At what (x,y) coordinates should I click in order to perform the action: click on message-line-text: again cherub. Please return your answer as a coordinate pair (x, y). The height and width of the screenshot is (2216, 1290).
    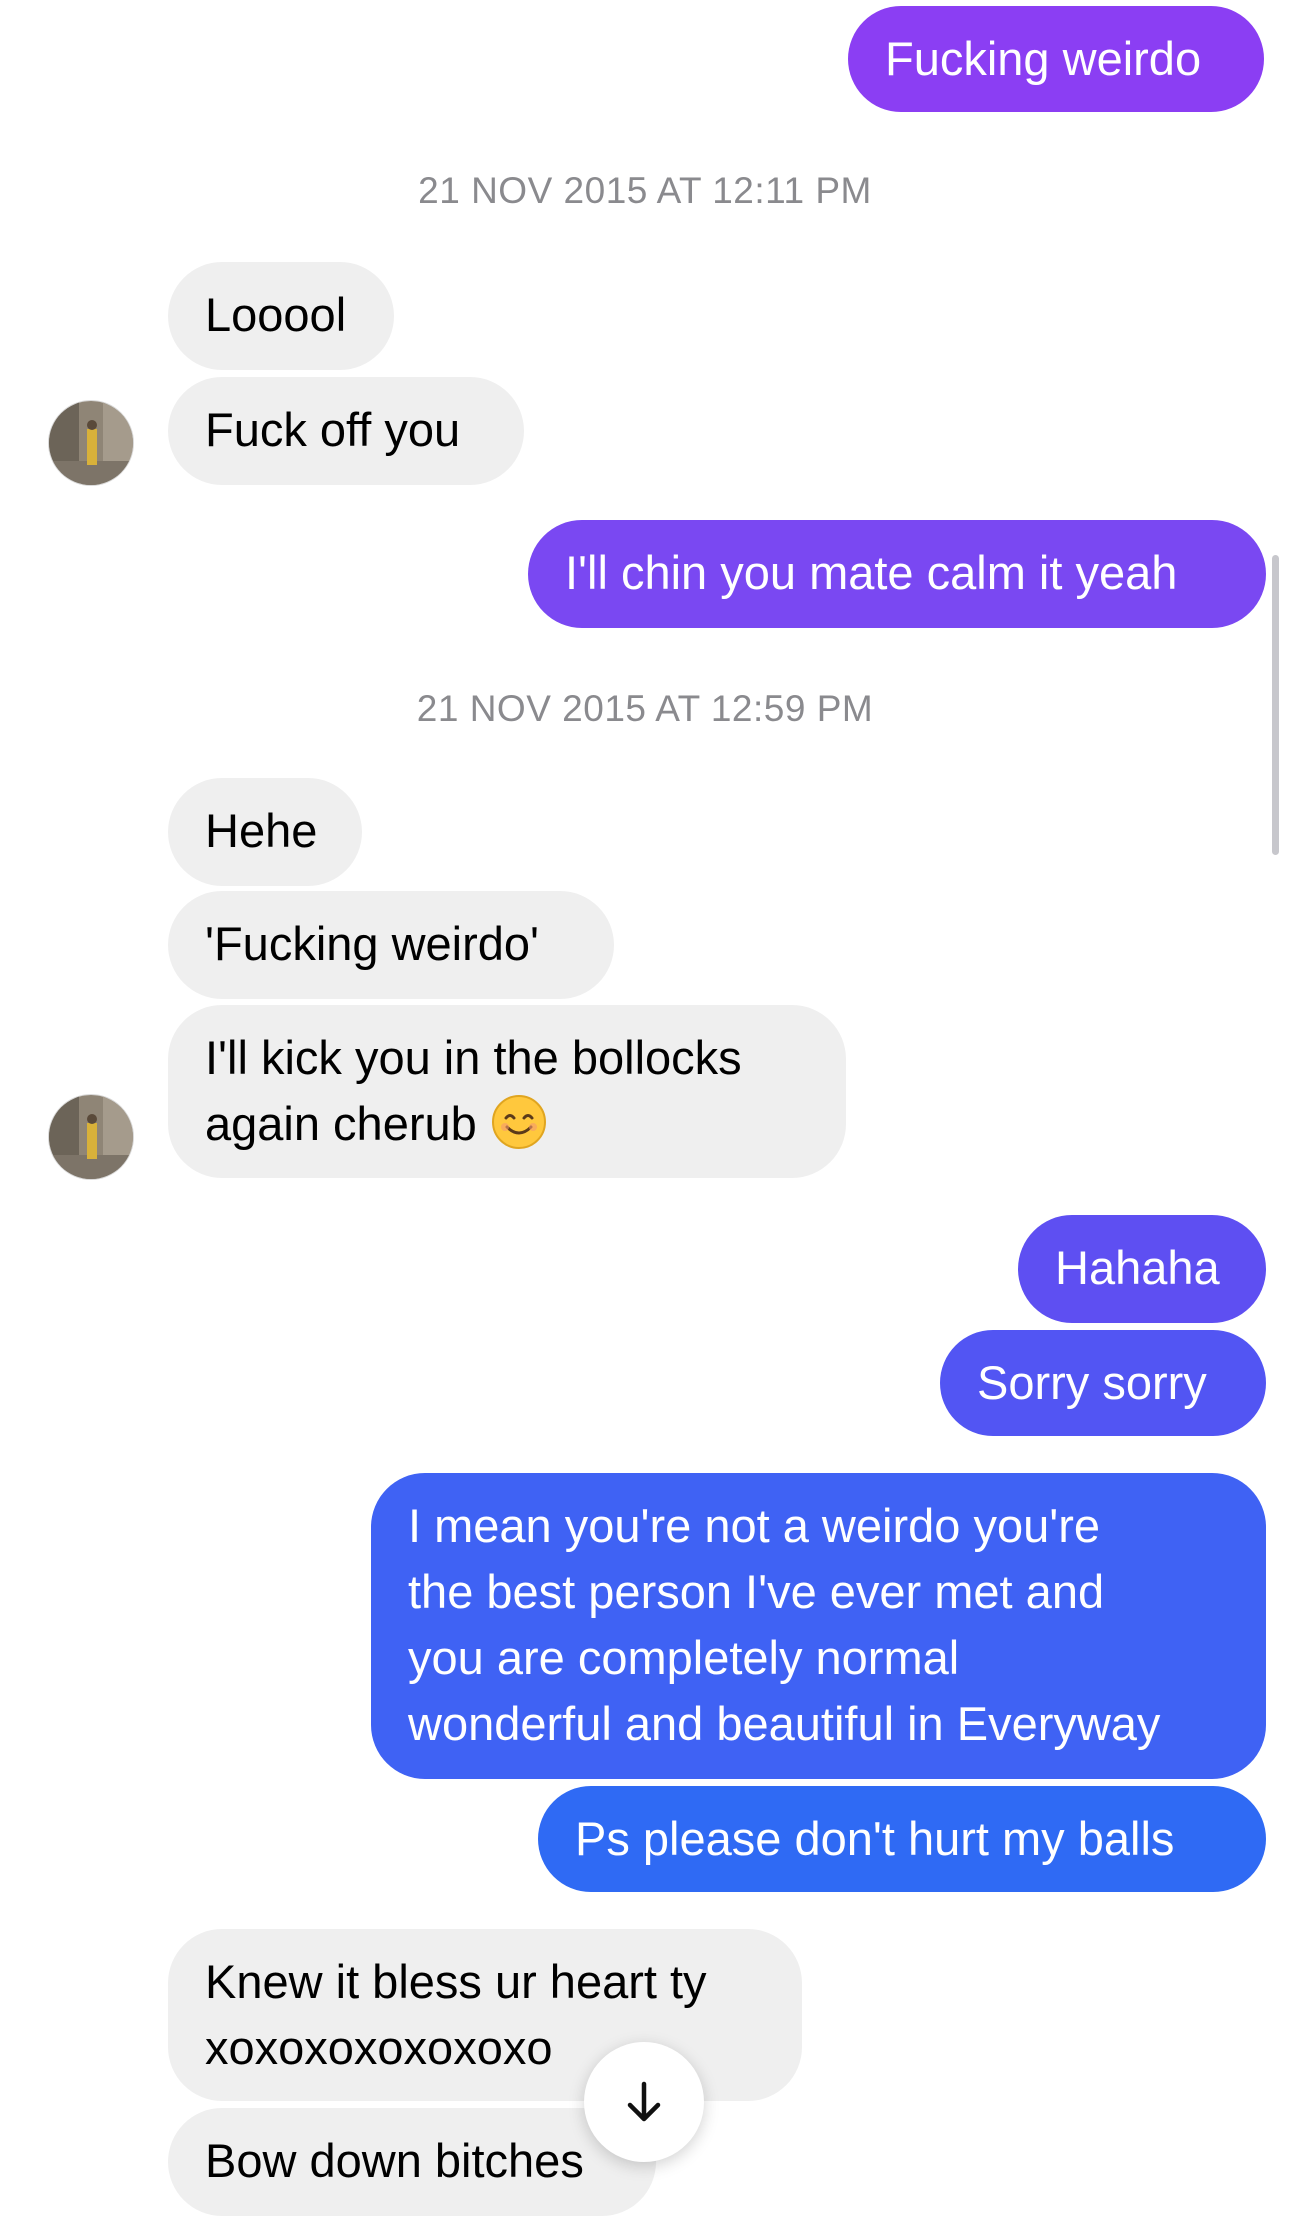
    Looking at the image, I should click on (341, 1123).